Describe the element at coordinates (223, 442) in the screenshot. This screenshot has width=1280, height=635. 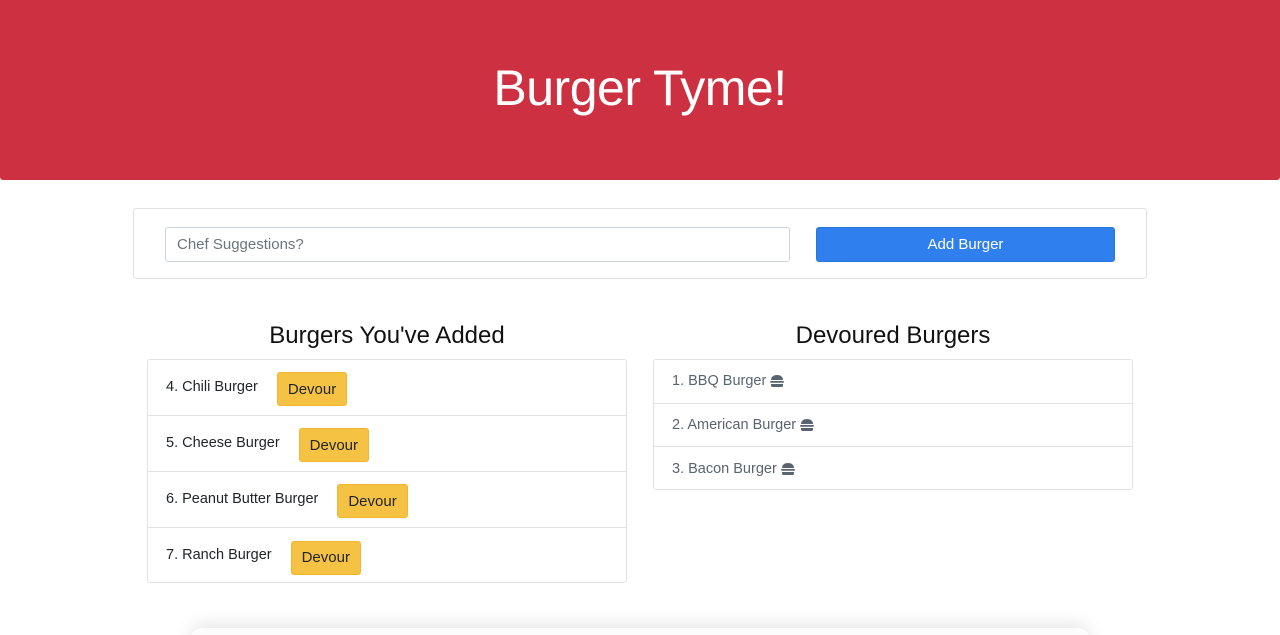
I see `burger-label: 5. Cheese Burger` at that location.